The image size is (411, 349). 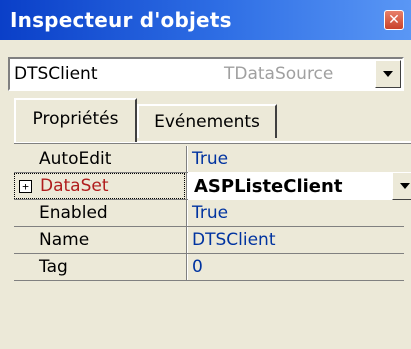 I want to click on property-row-dataset: + DataSet ASPListeClient, so click(x=212, y=186).